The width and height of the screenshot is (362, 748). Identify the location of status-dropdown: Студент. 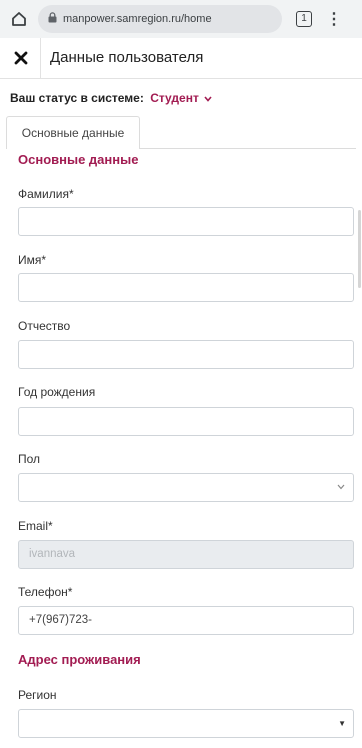
(181, 98).